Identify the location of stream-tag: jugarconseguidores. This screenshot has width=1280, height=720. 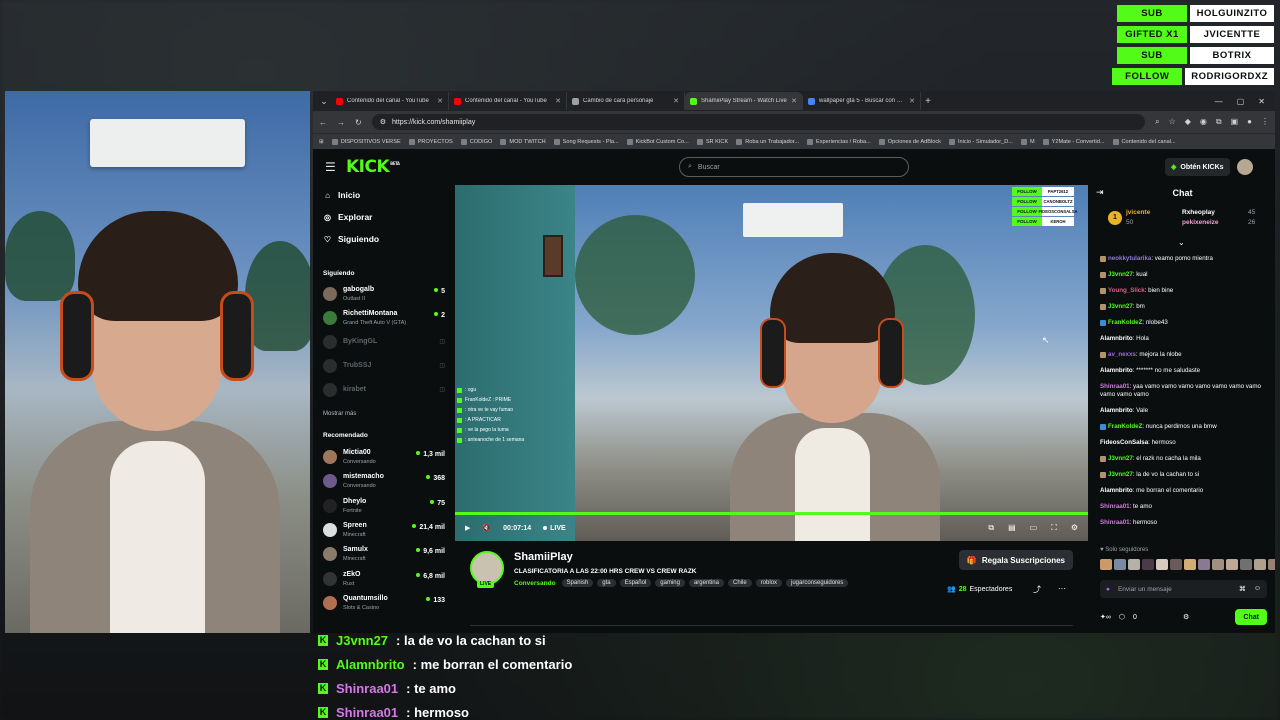
(817, 583).